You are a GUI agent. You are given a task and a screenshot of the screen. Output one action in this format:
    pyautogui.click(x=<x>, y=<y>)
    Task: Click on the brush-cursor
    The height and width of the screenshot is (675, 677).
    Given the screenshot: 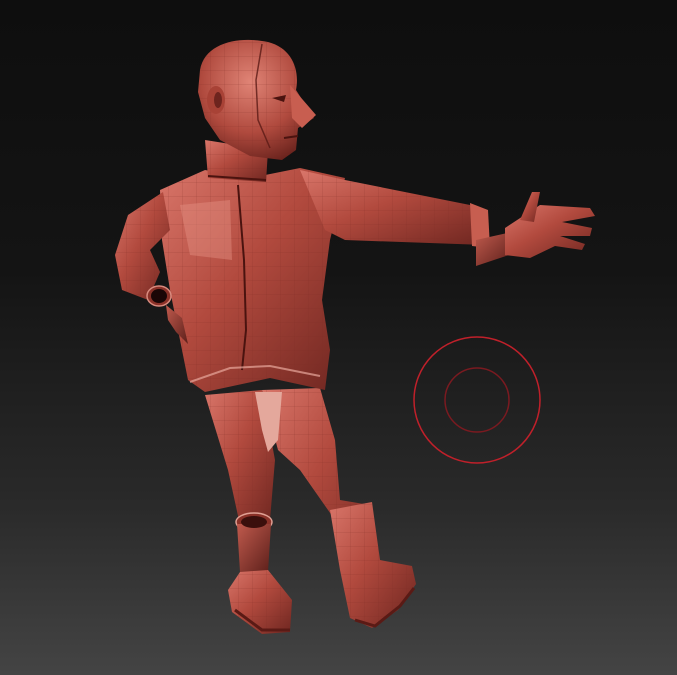 What is the action you would take?
    pyautogui.click(x=477, y=400)
    